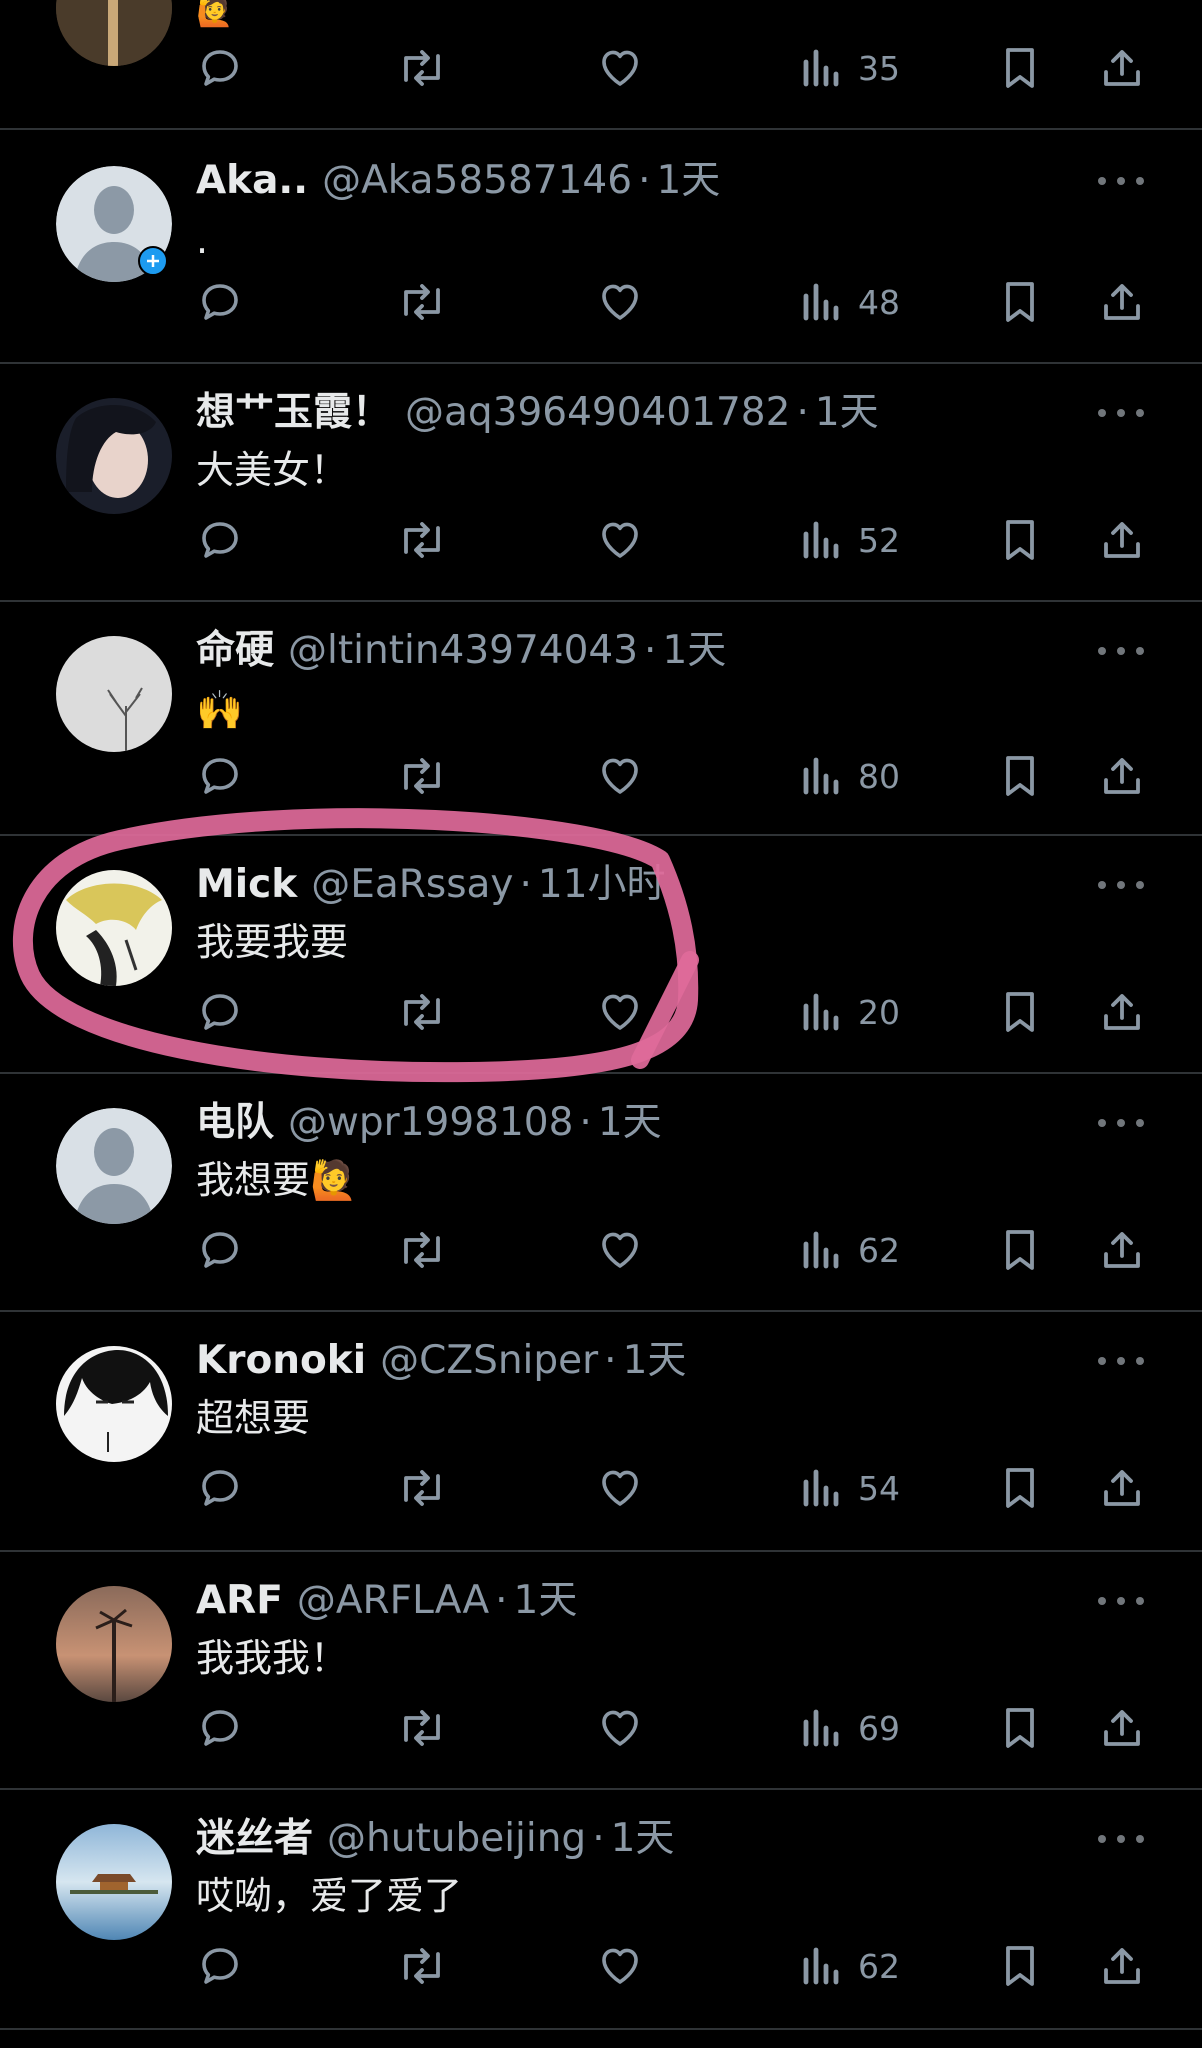 The width and height of the screenshot is (1202, 2048). What do you see at coordinates (235, 1122) in the screenshot?
I see `display-name: 电队` at bounding box center [235, 1122].